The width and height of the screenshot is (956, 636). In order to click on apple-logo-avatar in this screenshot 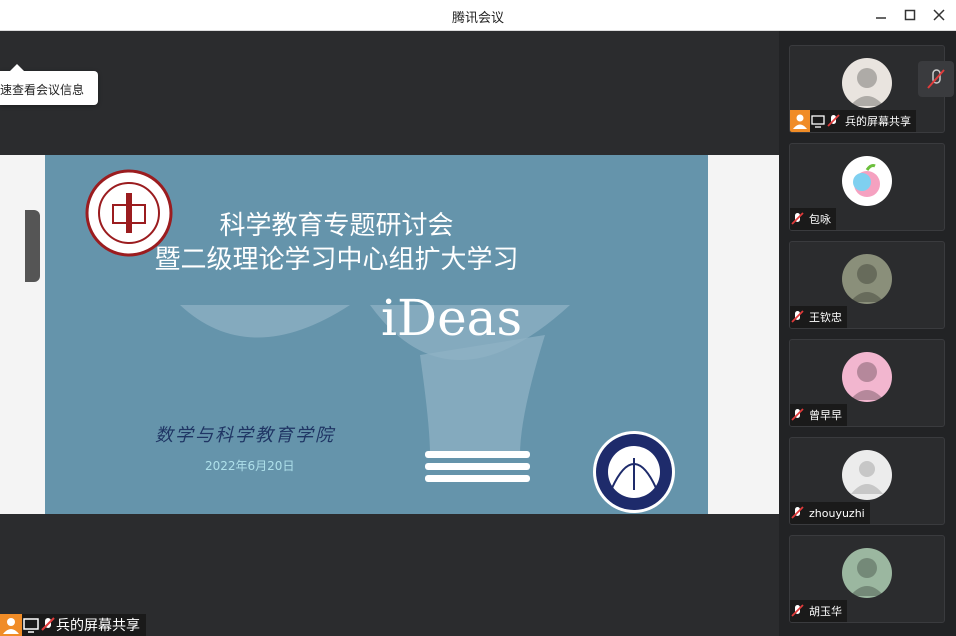, I will do `click(867, 181)`.